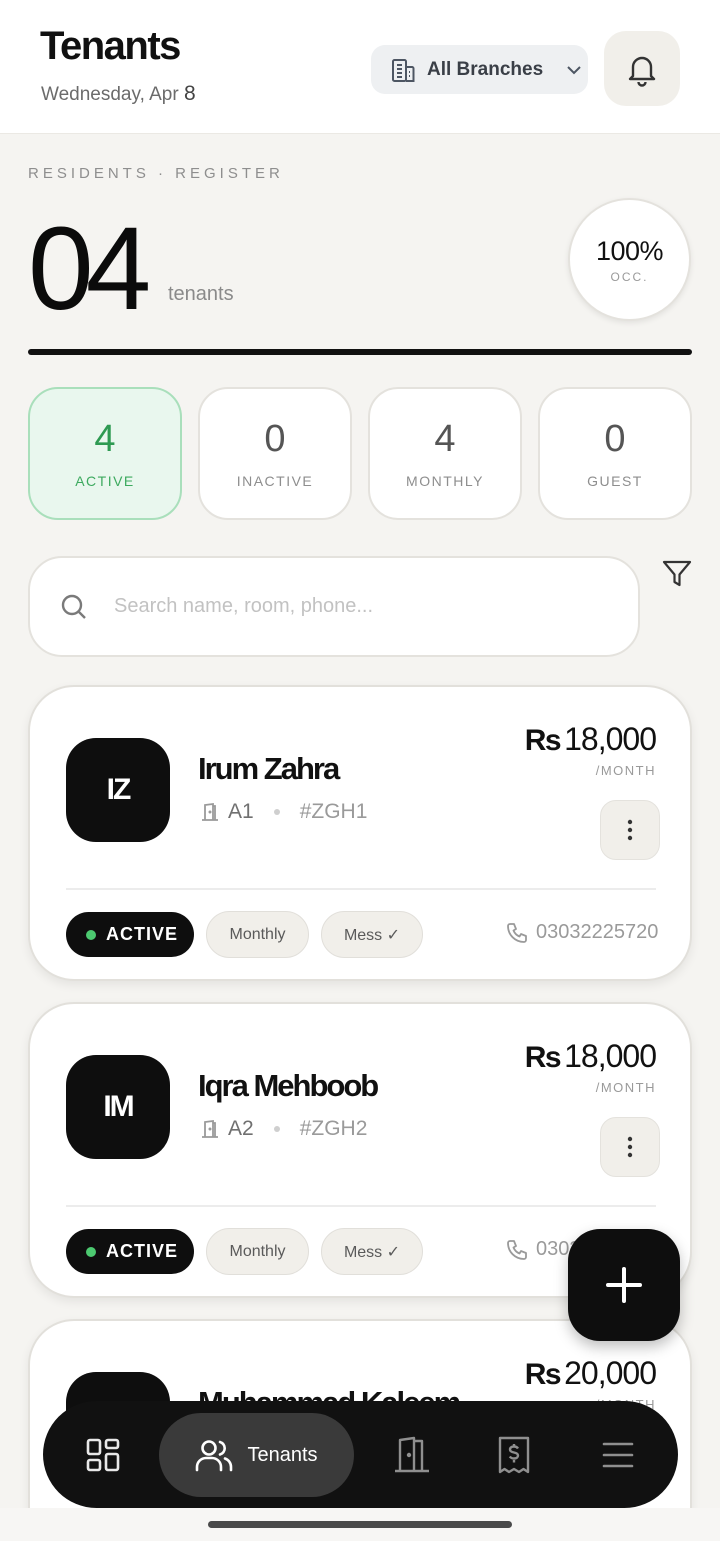 This screenshot has width=720, height=1541. I want to click on search-input, so click(354, 606).